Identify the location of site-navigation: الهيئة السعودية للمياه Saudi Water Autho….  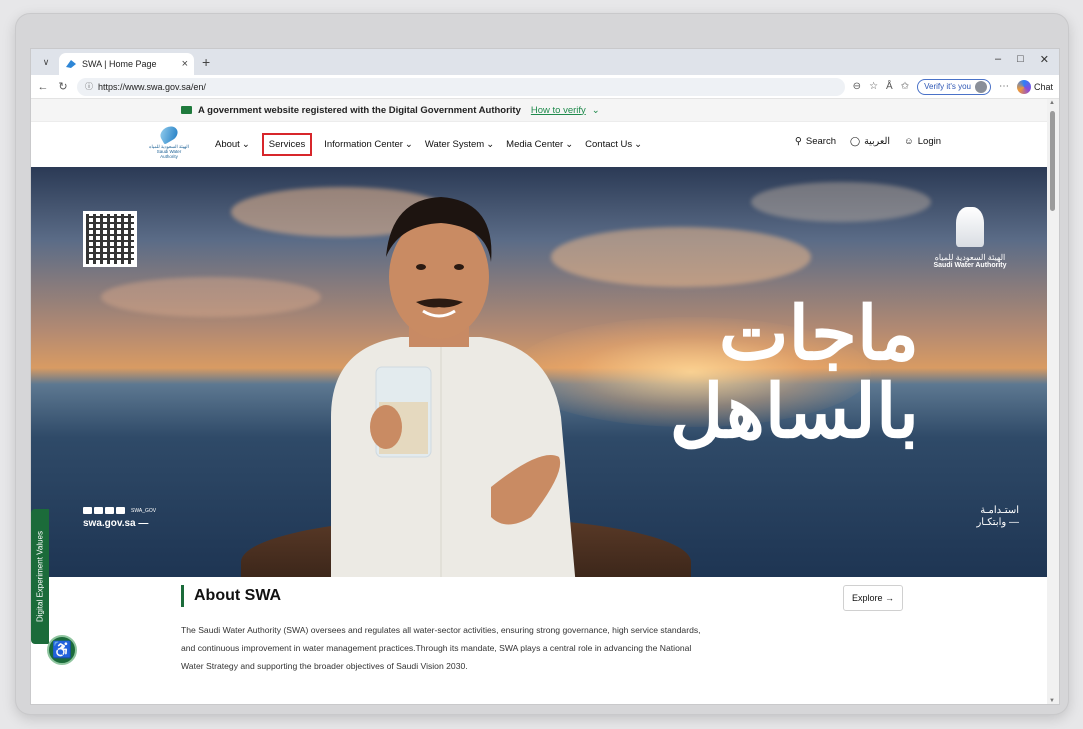
(545, 144).